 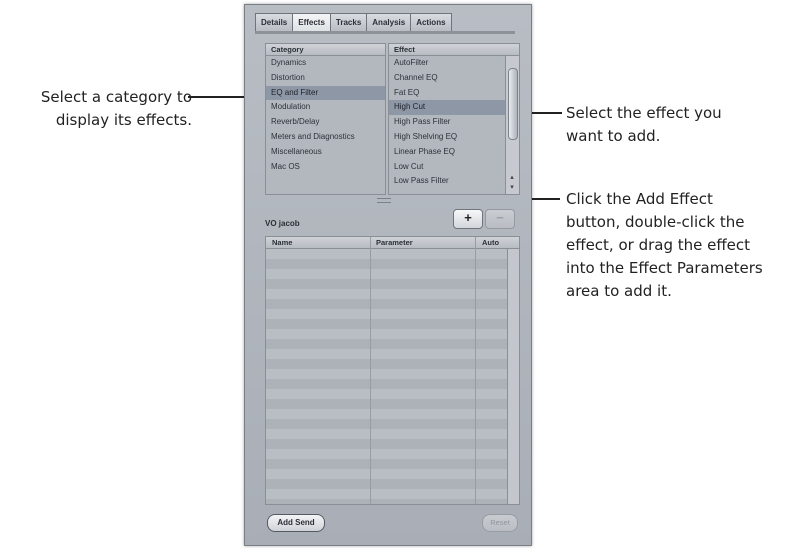 I want to click on callout-line: button, double-click the, so click(x=655, y=222).